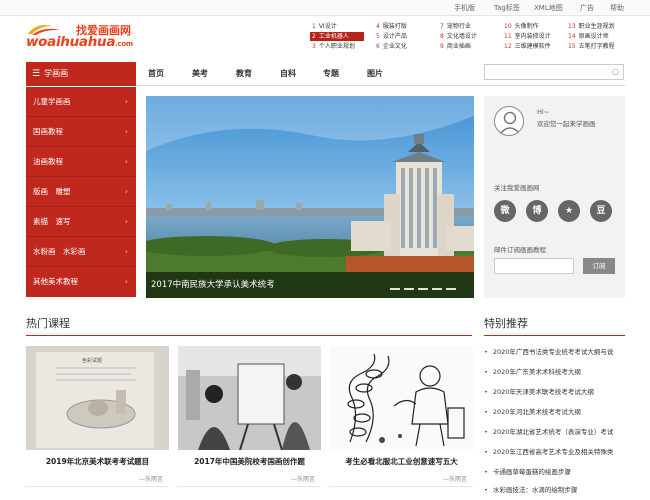 The width and height of the screenshot is (650, 500). I want to click on sidebar-item: 水粉画 水彩画 ›, so click(81, 252).